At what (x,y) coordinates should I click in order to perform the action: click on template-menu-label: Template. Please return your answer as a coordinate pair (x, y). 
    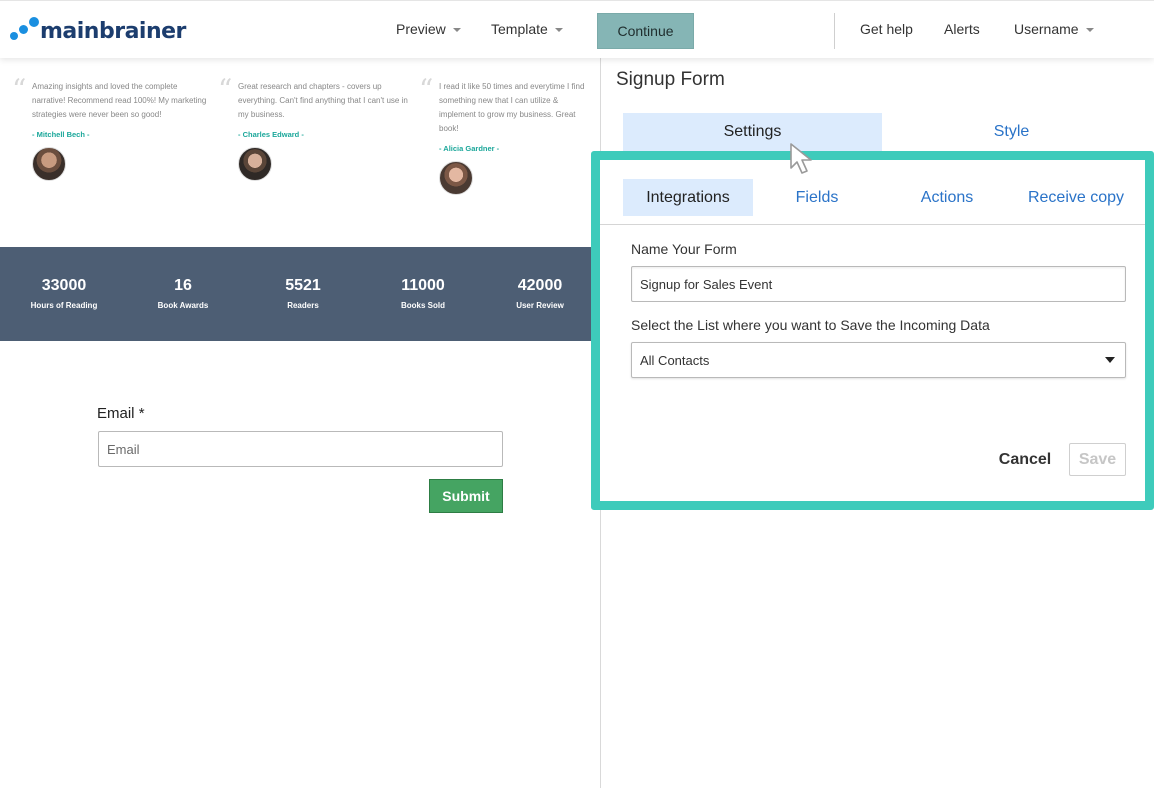
    Looking at the image, I should click on (519, 29).